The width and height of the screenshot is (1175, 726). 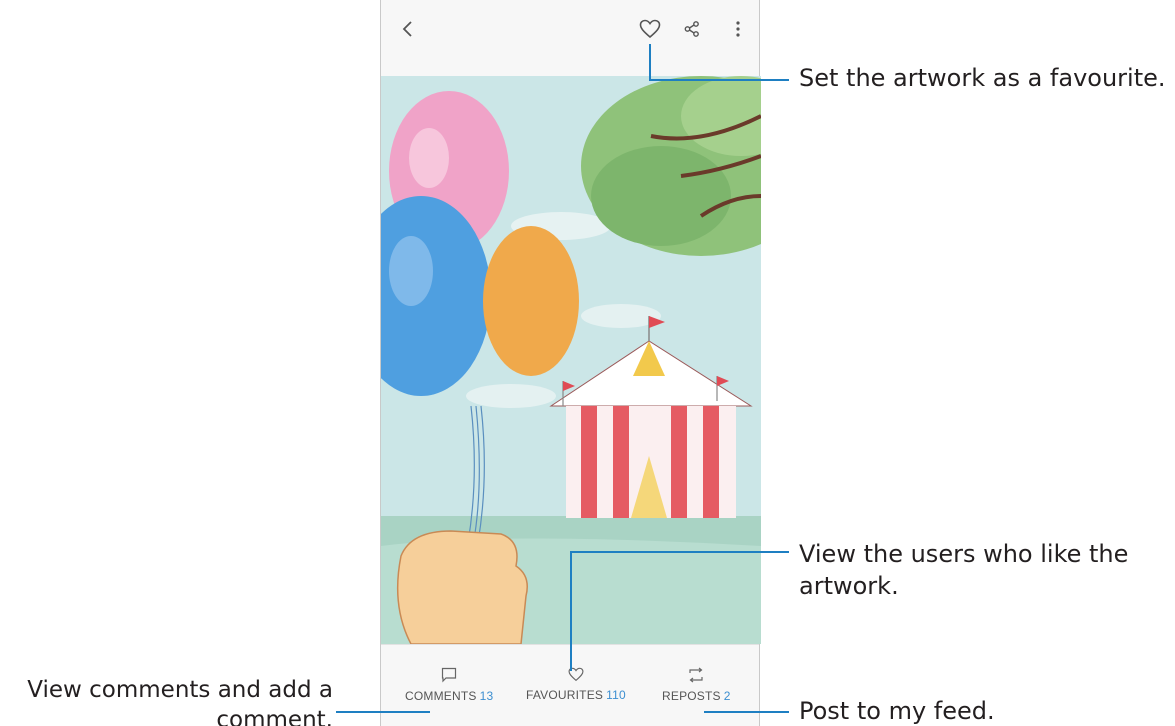 What do you see at coordinates (180, 701) in the screenshot?
I see `callout-comments: View comments and add a comment.` at bounding box center [180, 701].